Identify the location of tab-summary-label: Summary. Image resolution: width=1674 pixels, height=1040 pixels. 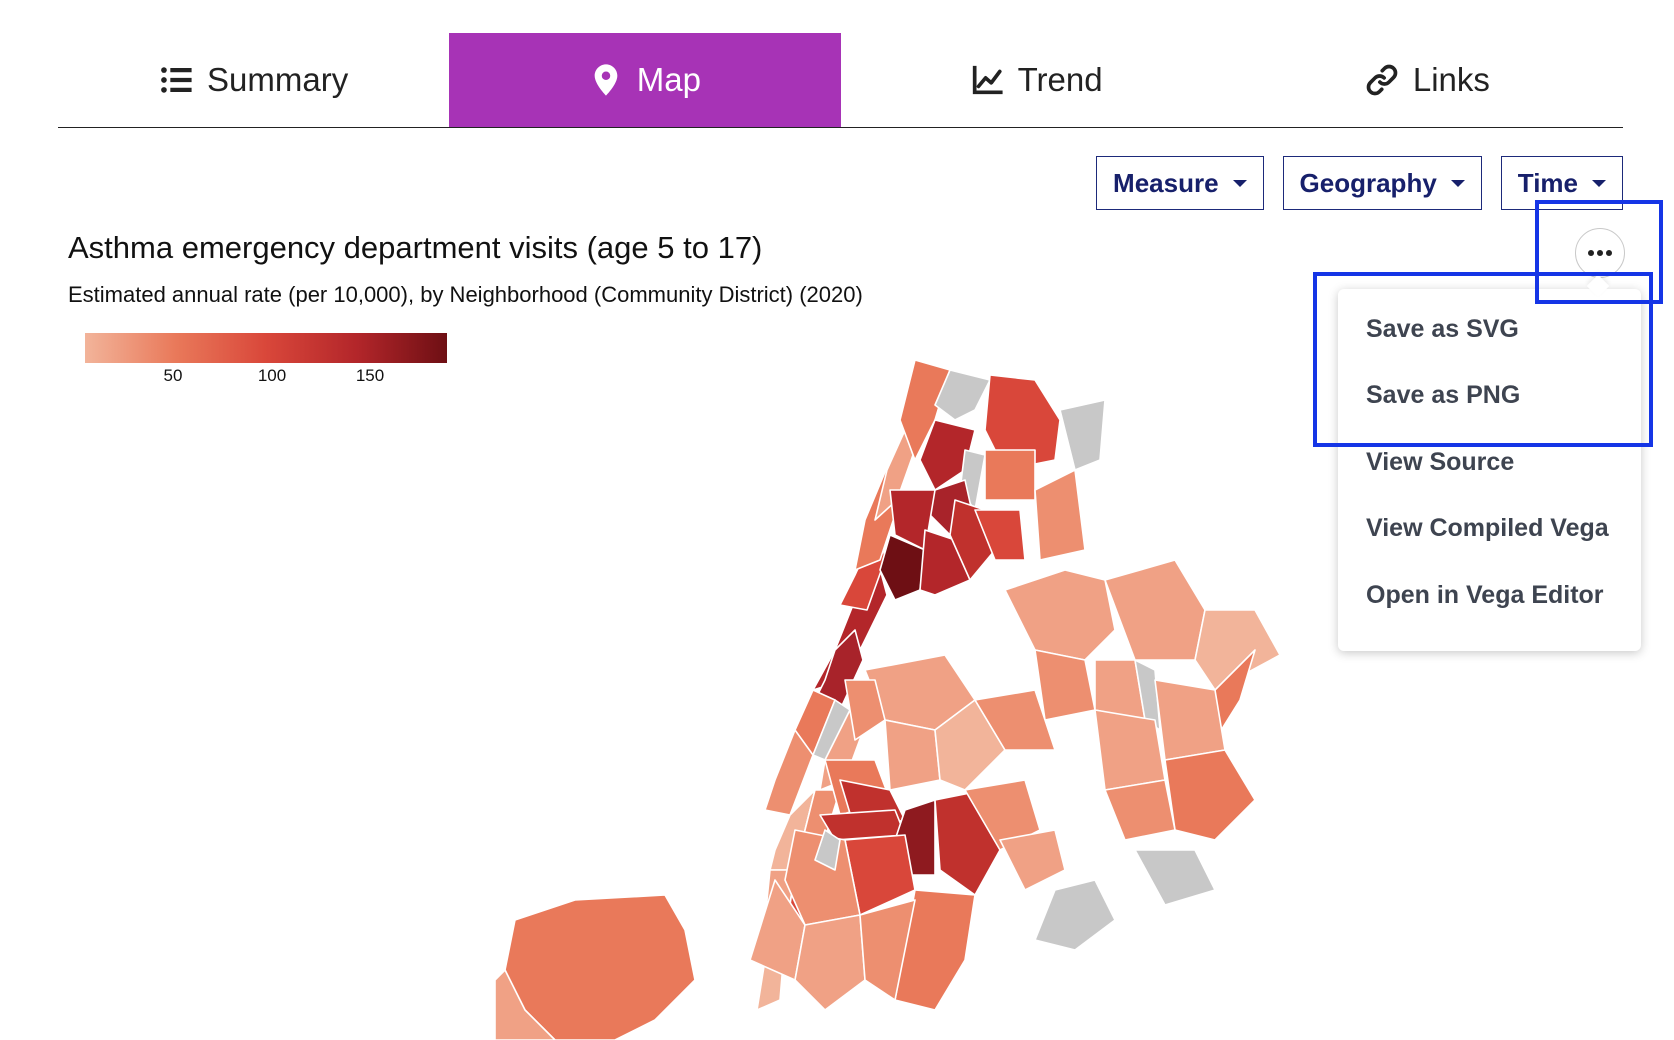
(278, 79).